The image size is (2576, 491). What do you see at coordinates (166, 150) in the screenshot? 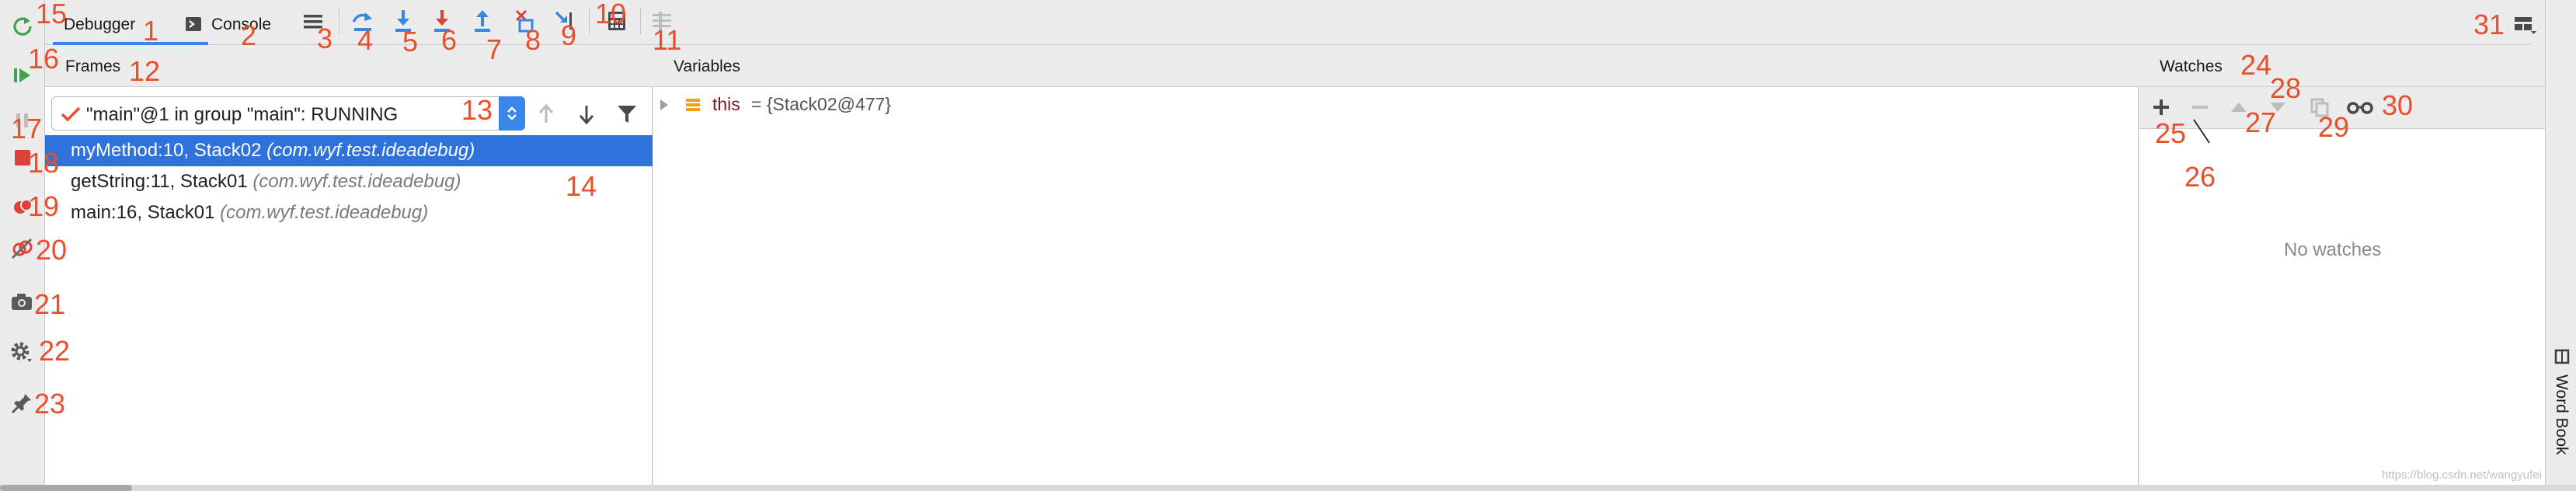
I see `frame-method: myMethod:10, Stack02` at bounding box center [166, 150].